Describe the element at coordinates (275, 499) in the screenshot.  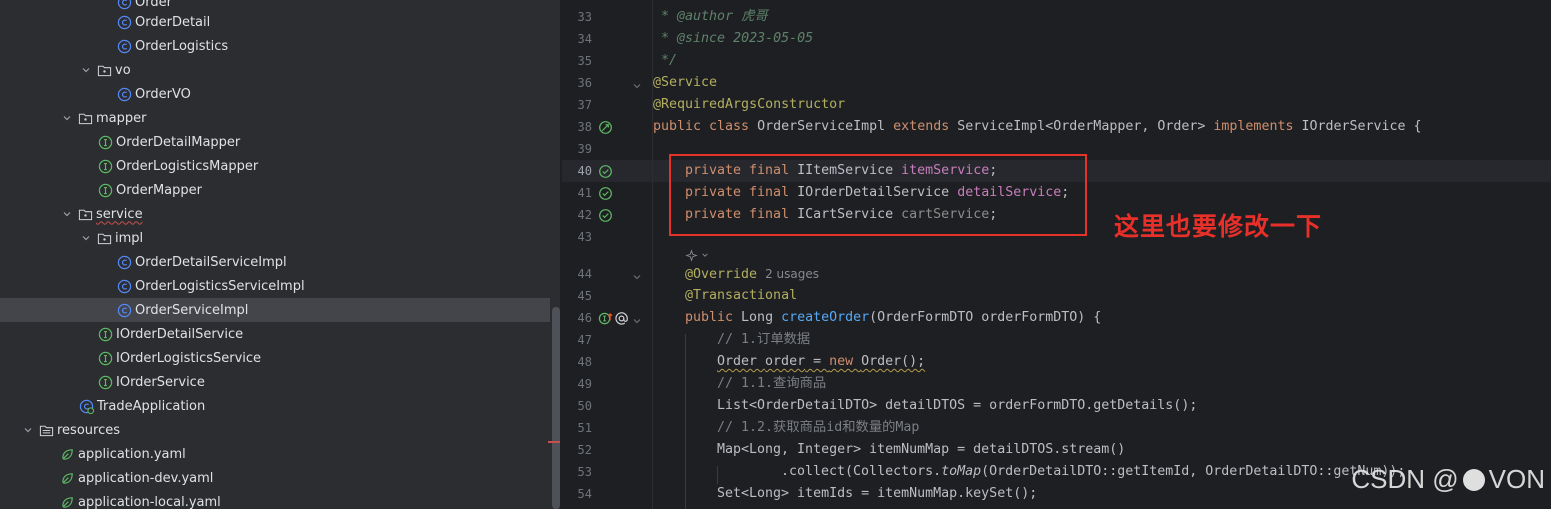
I see `tree-item-application-local-yaml: application-local.yaml` at that location.